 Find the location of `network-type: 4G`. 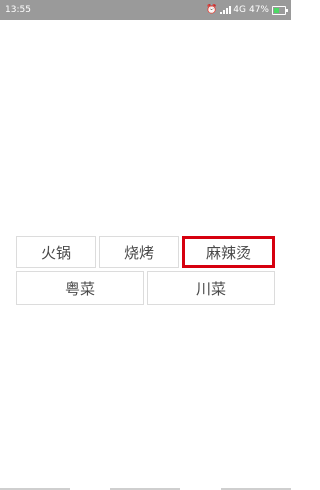

network-type: 4G is located at coordinates (239, 10).